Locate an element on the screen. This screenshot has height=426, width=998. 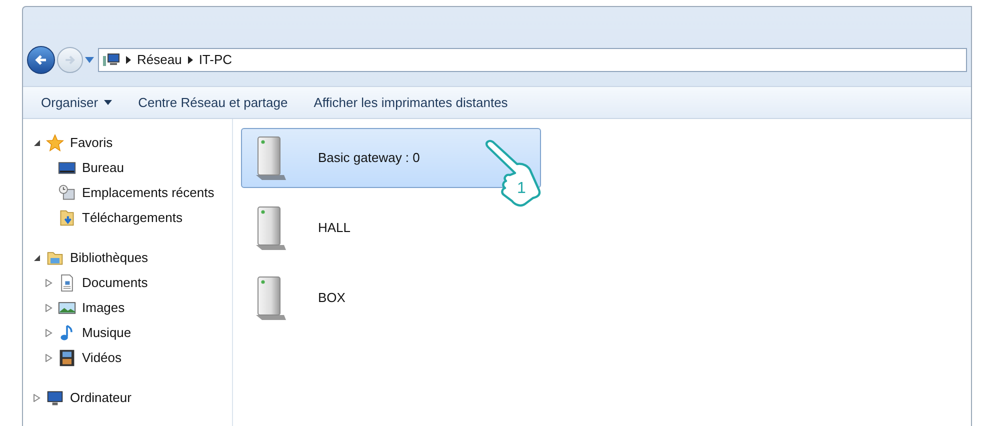
nav-item: Documents is located at coordinates (137, 282).